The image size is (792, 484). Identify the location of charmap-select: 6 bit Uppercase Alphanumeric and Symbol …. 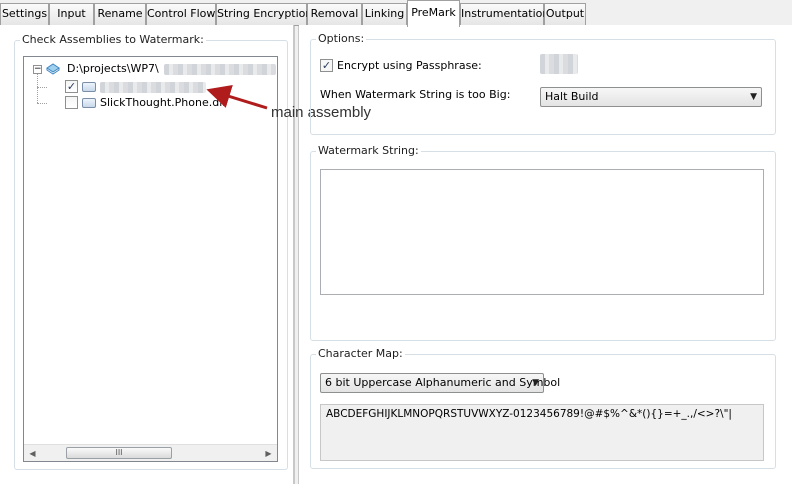
(440, 383).